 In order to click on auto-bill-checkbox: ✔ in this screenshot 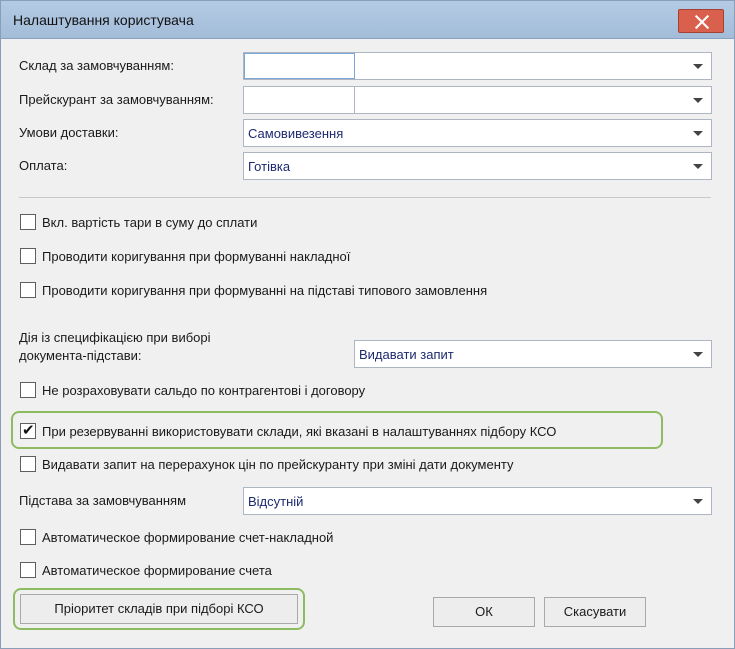, I will do `click(28, 570)`.